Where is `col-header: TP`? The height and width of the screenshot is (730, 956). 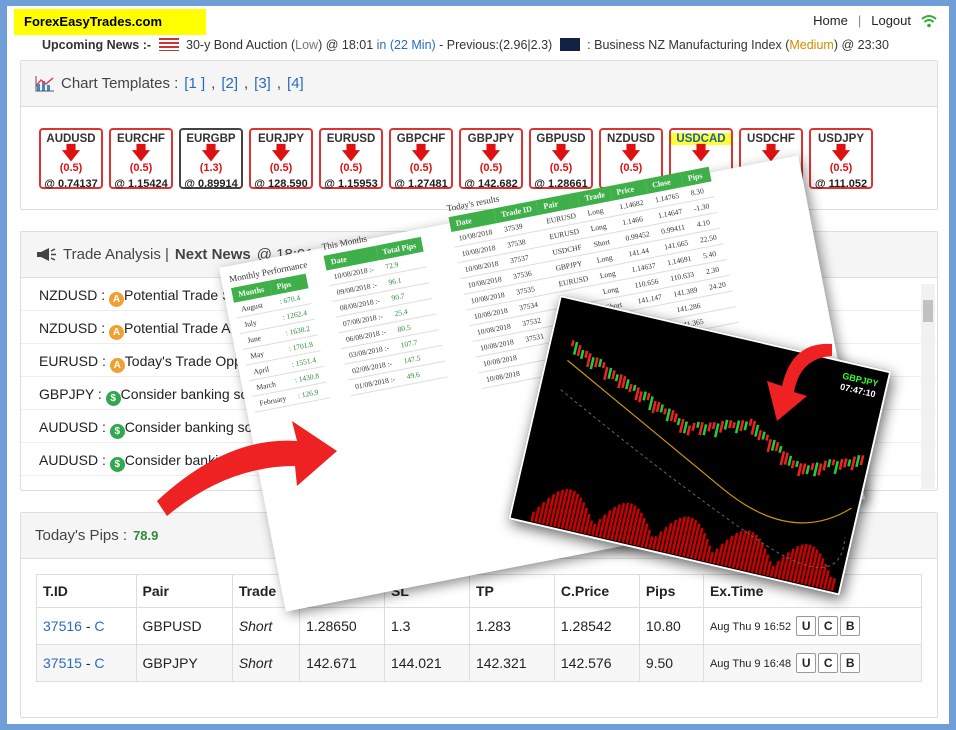
col-header: TP is located at coordinates (511, 591).